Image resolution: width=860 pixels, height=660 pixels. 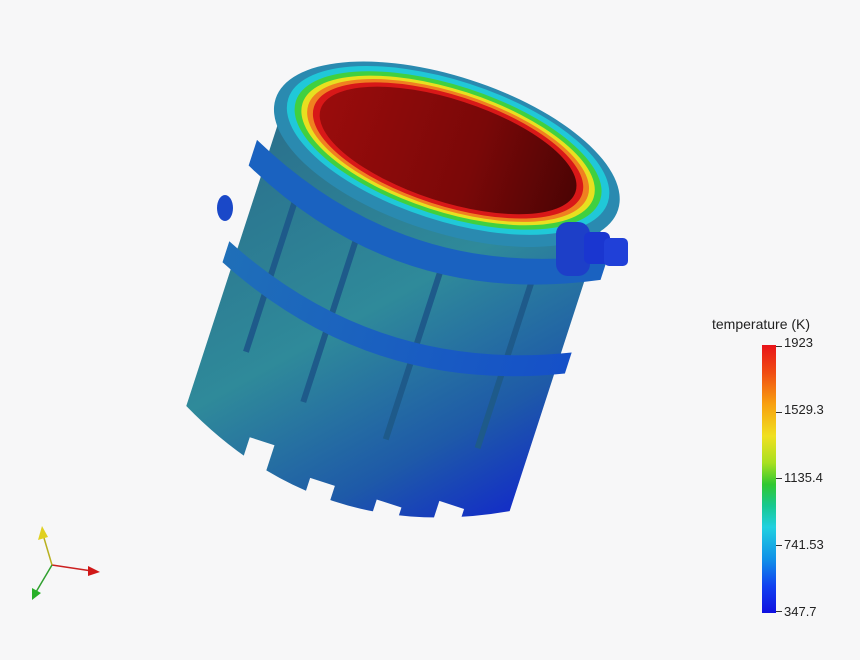 I want to click on x-axis-arrow, so click(x=94, y=571).